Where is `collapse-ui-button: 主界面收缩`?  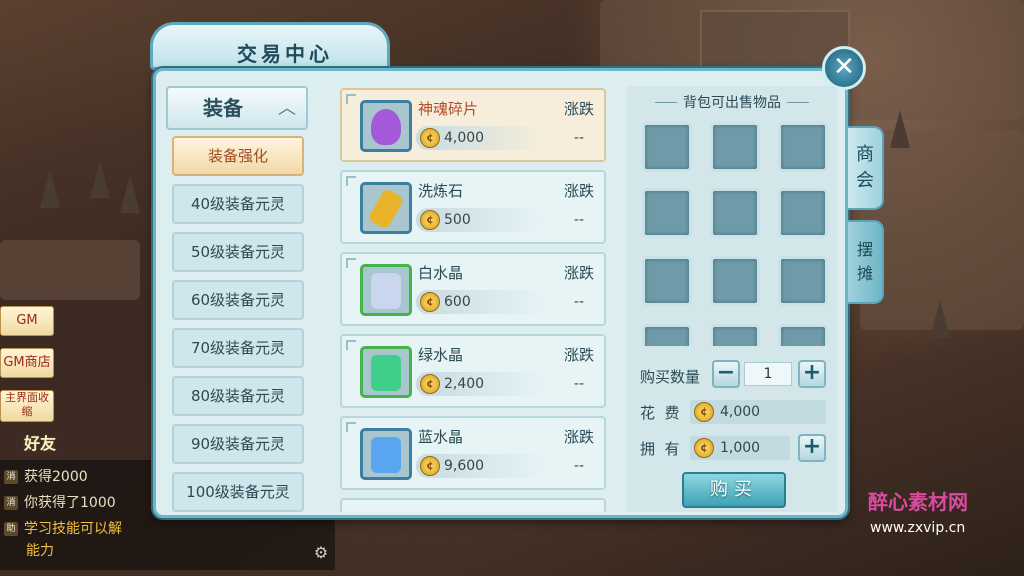
collapse-ui-button: 主界面收缩 is located at coordinates (27, 406).